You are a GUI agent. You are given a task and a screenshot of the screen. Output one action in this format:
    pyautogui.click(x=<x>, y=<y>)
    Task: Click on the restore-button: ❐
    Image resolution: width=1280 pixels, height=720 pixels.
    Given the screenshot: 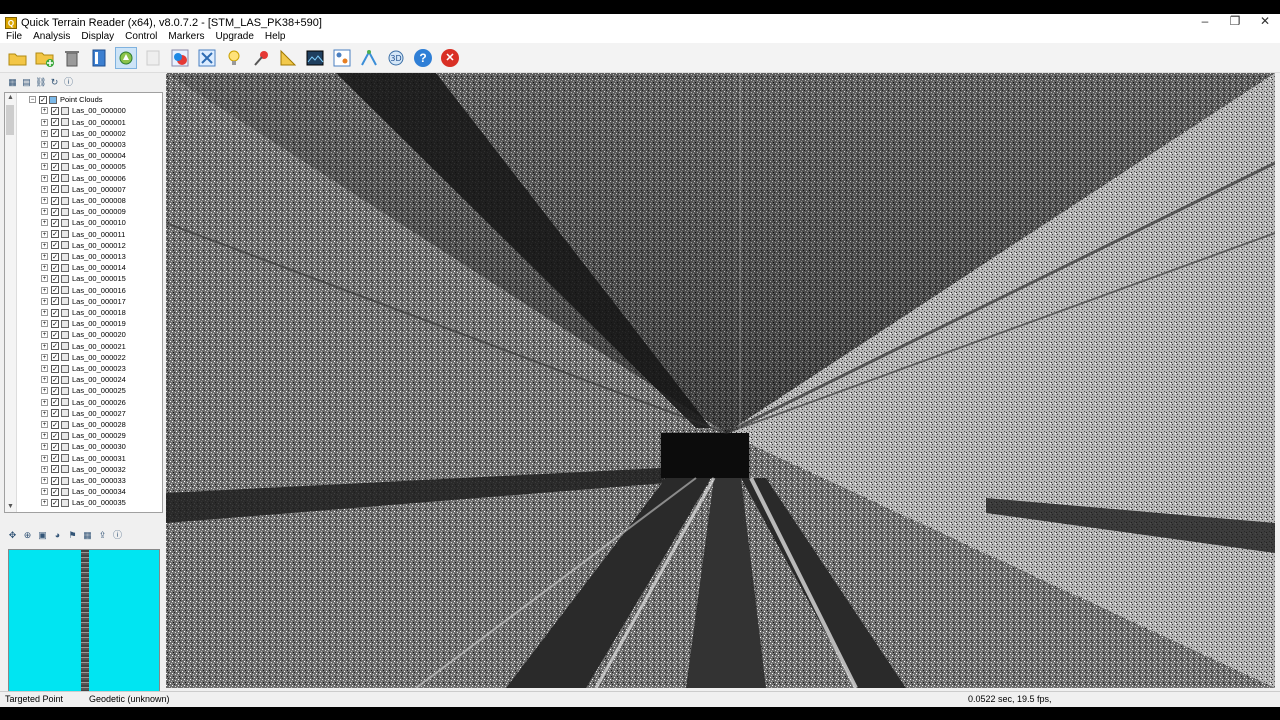 What is the action you would take?
    pyautogui.click(x=1235, y=22)
    